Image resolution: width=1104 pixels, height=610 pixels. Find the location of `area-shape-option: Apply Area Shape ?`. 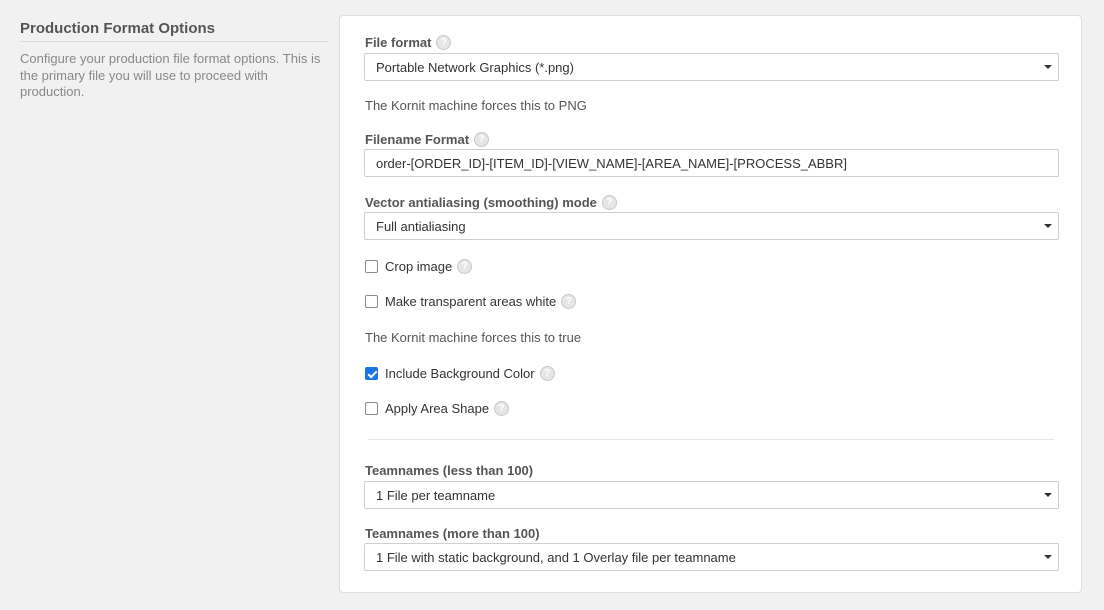

area-shape-option: Apply Area Shape ? is located at coordinates (437, 408).